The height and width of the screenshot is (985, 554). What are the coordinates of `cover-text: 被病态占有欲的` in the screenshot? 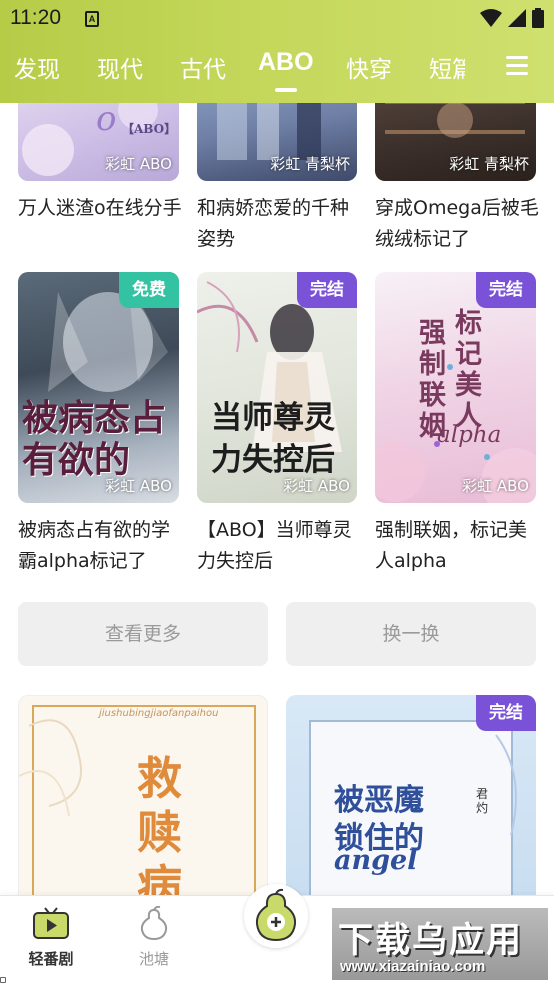 It's located at (94, 439).